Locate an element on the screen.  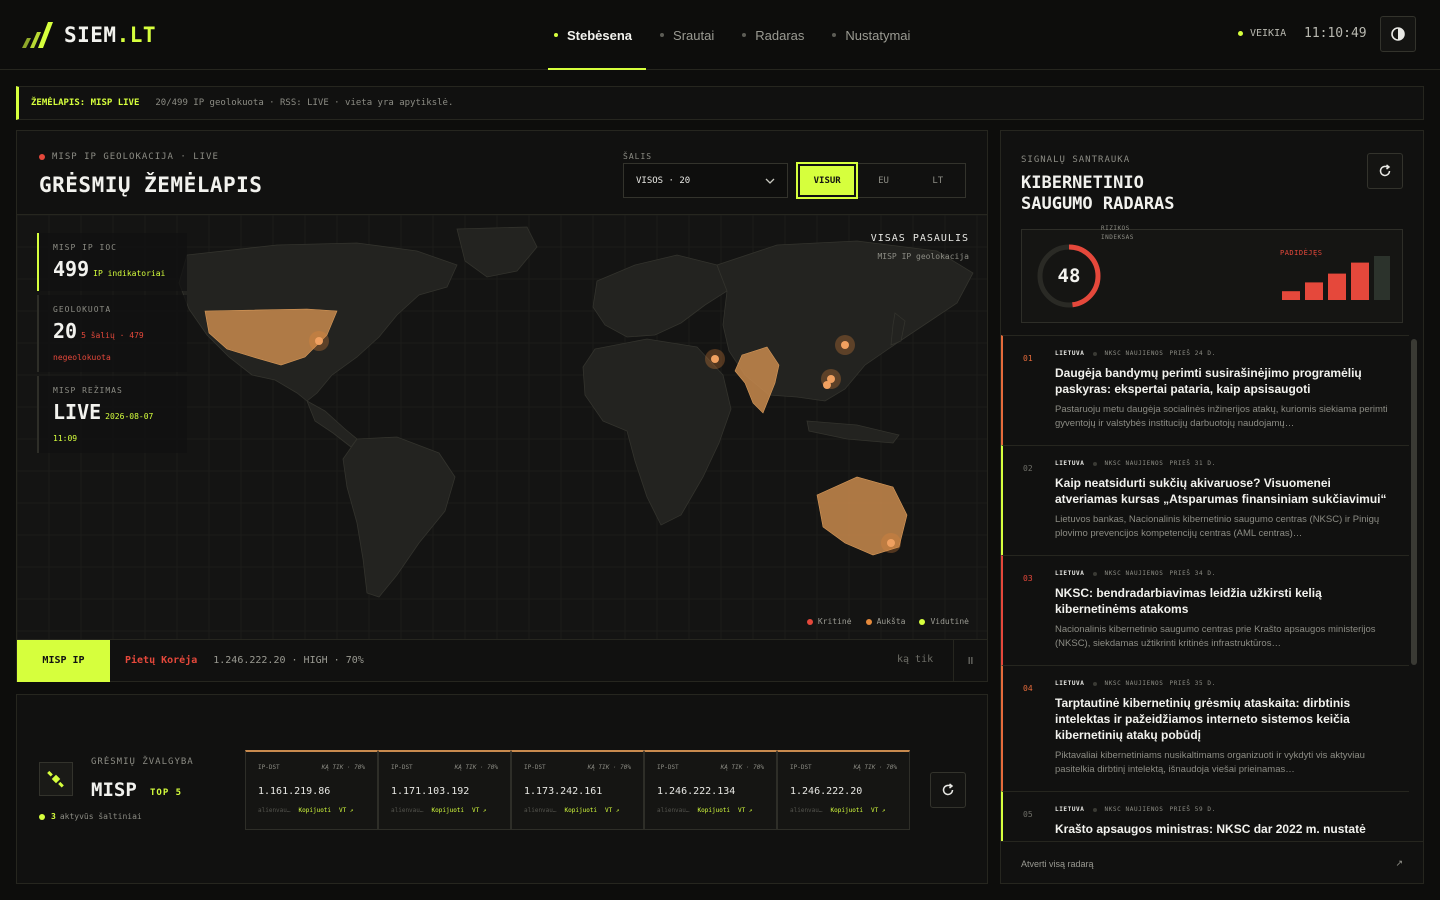
map-eyebrow: MISP IP GEOLOKACIJA · LIVE is located at coordinates (129, 157).